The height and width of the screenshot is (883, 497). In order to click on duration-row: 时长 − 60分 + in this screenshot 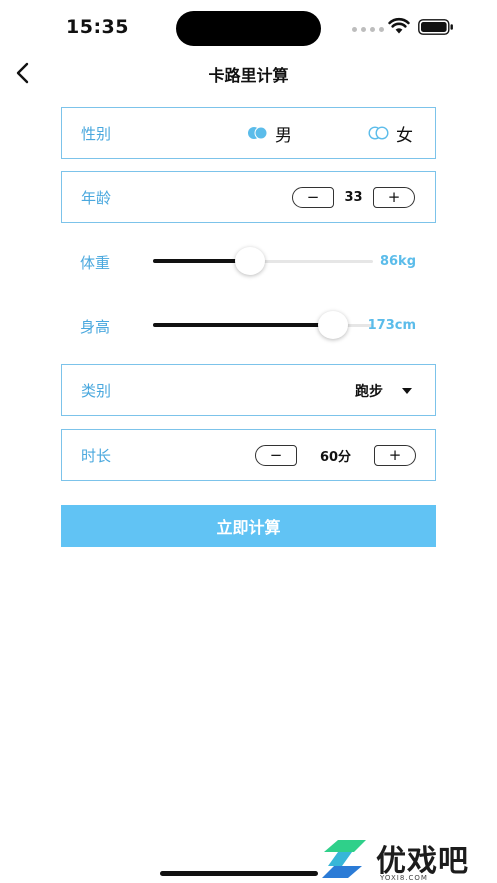, I will do `click(248, 455)`.